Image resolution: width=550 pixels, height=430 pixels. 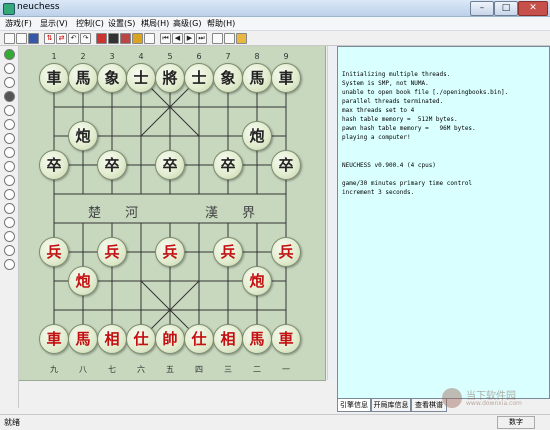 I want to click on swap-sides-icon: ⇄, so click(x=61, y=38).